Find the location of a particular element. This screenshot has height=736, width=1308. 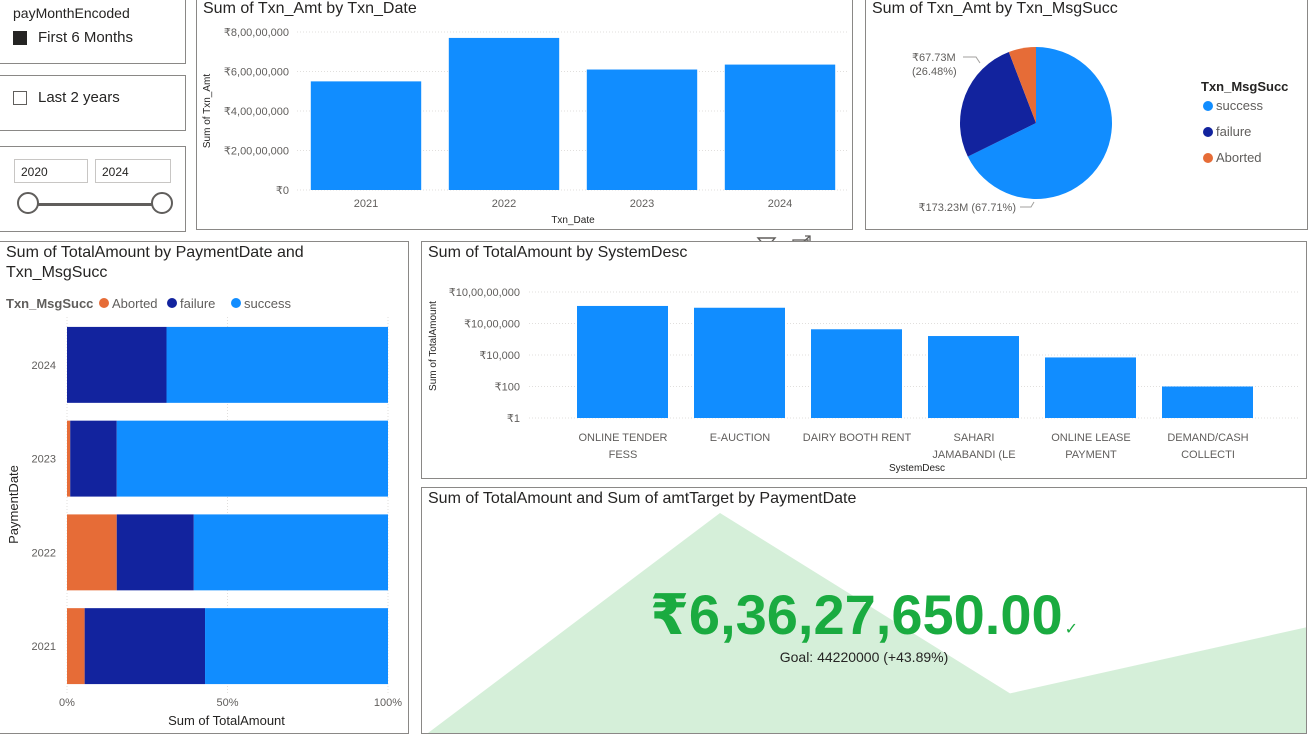

data-label: ₹67.73M is located at coordinates (934, 58).